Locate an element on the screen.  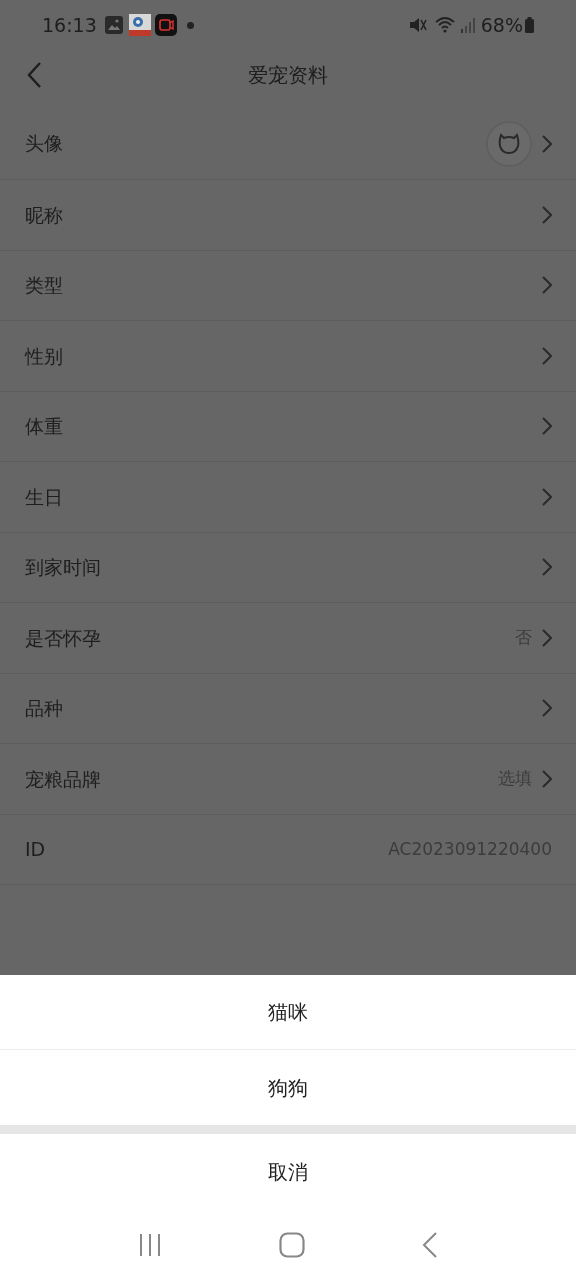
row-label: 品种 is located at coordinates (44, 708).